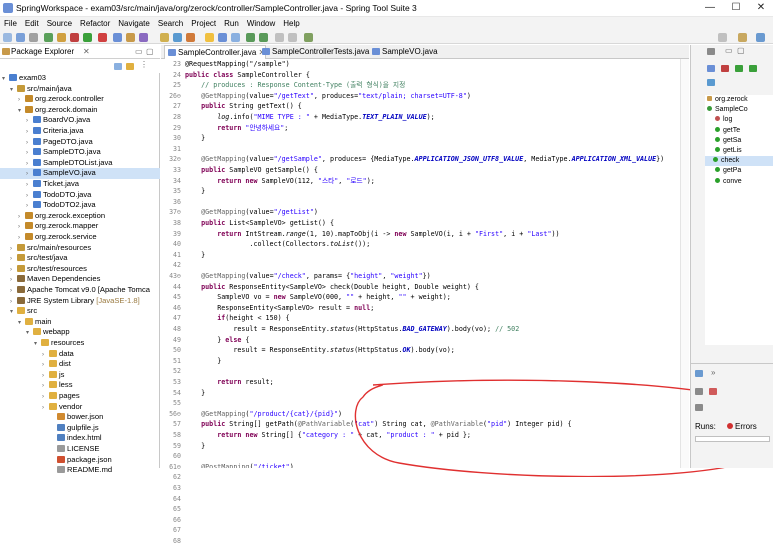 The image size is (773, 547). I want to click on run-icon, so click(87, 37).